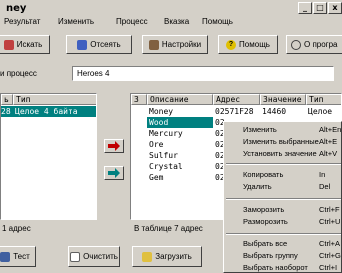 Image resolution: width=342 pixels, height=273 pixels. Describe the element at coordinates (175, 44) in the screenshot. I see `settings-button: Настройки` at that location.